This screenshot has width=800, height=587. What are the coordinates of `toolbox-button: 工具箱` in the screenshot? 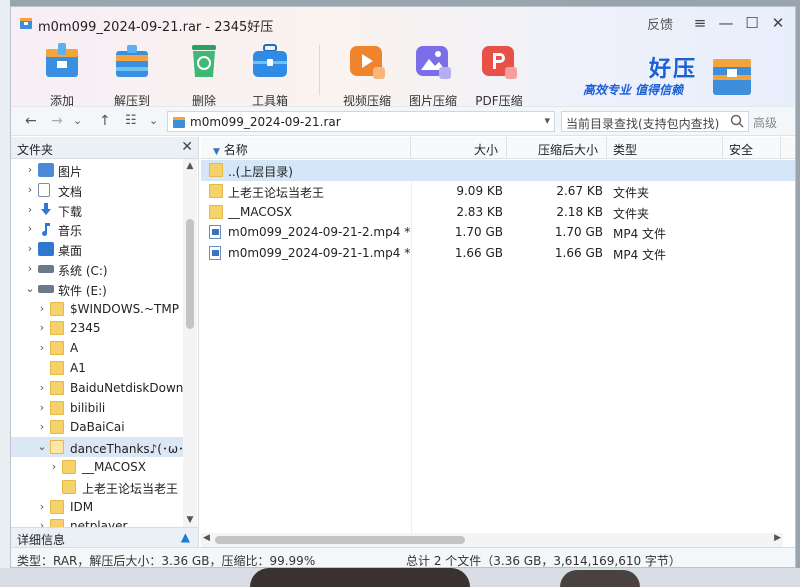 It's located at (270, 74).